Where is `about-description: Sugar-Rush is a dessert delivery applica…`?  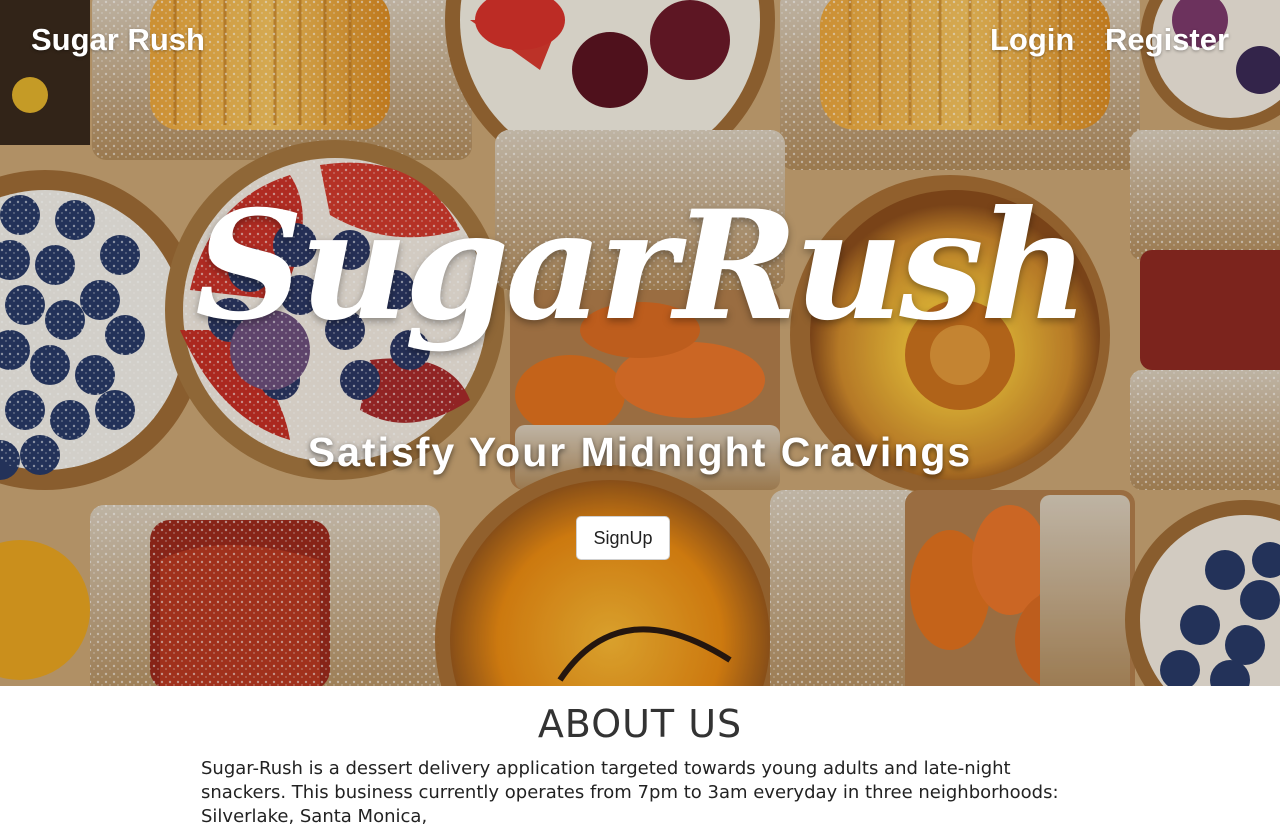 about-description: Sugar-Rush is a dessert delivery applica… is located at coordinates (630, 792).